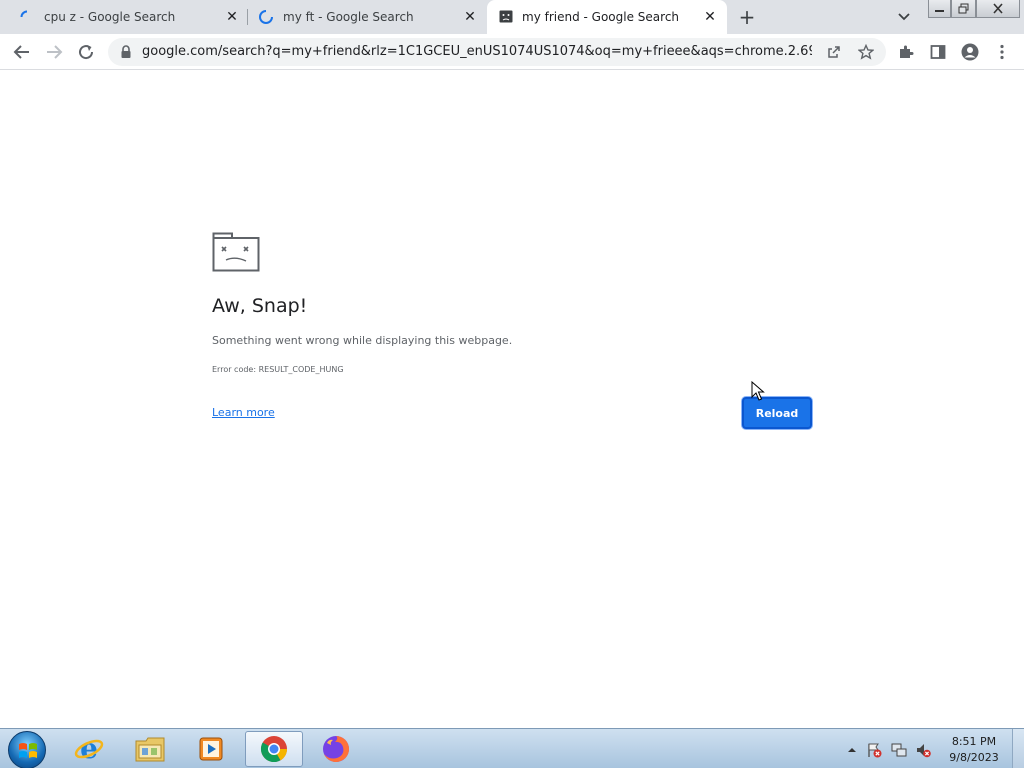 The height and width of the screenshot is (768, 1024). I want to click on network-icon, so click(899, 750).